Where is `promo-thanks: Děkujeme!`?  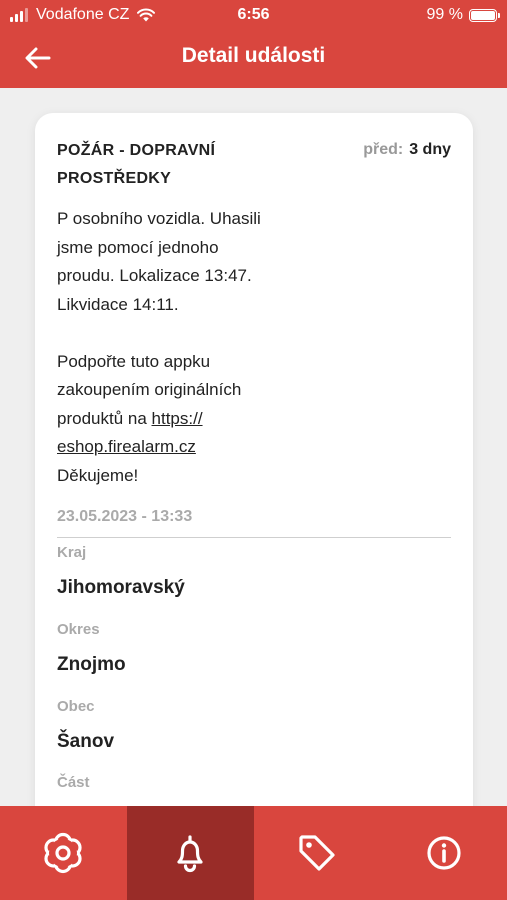 promo-thanks: Děkujeme! is located at coordinates (98, 475).